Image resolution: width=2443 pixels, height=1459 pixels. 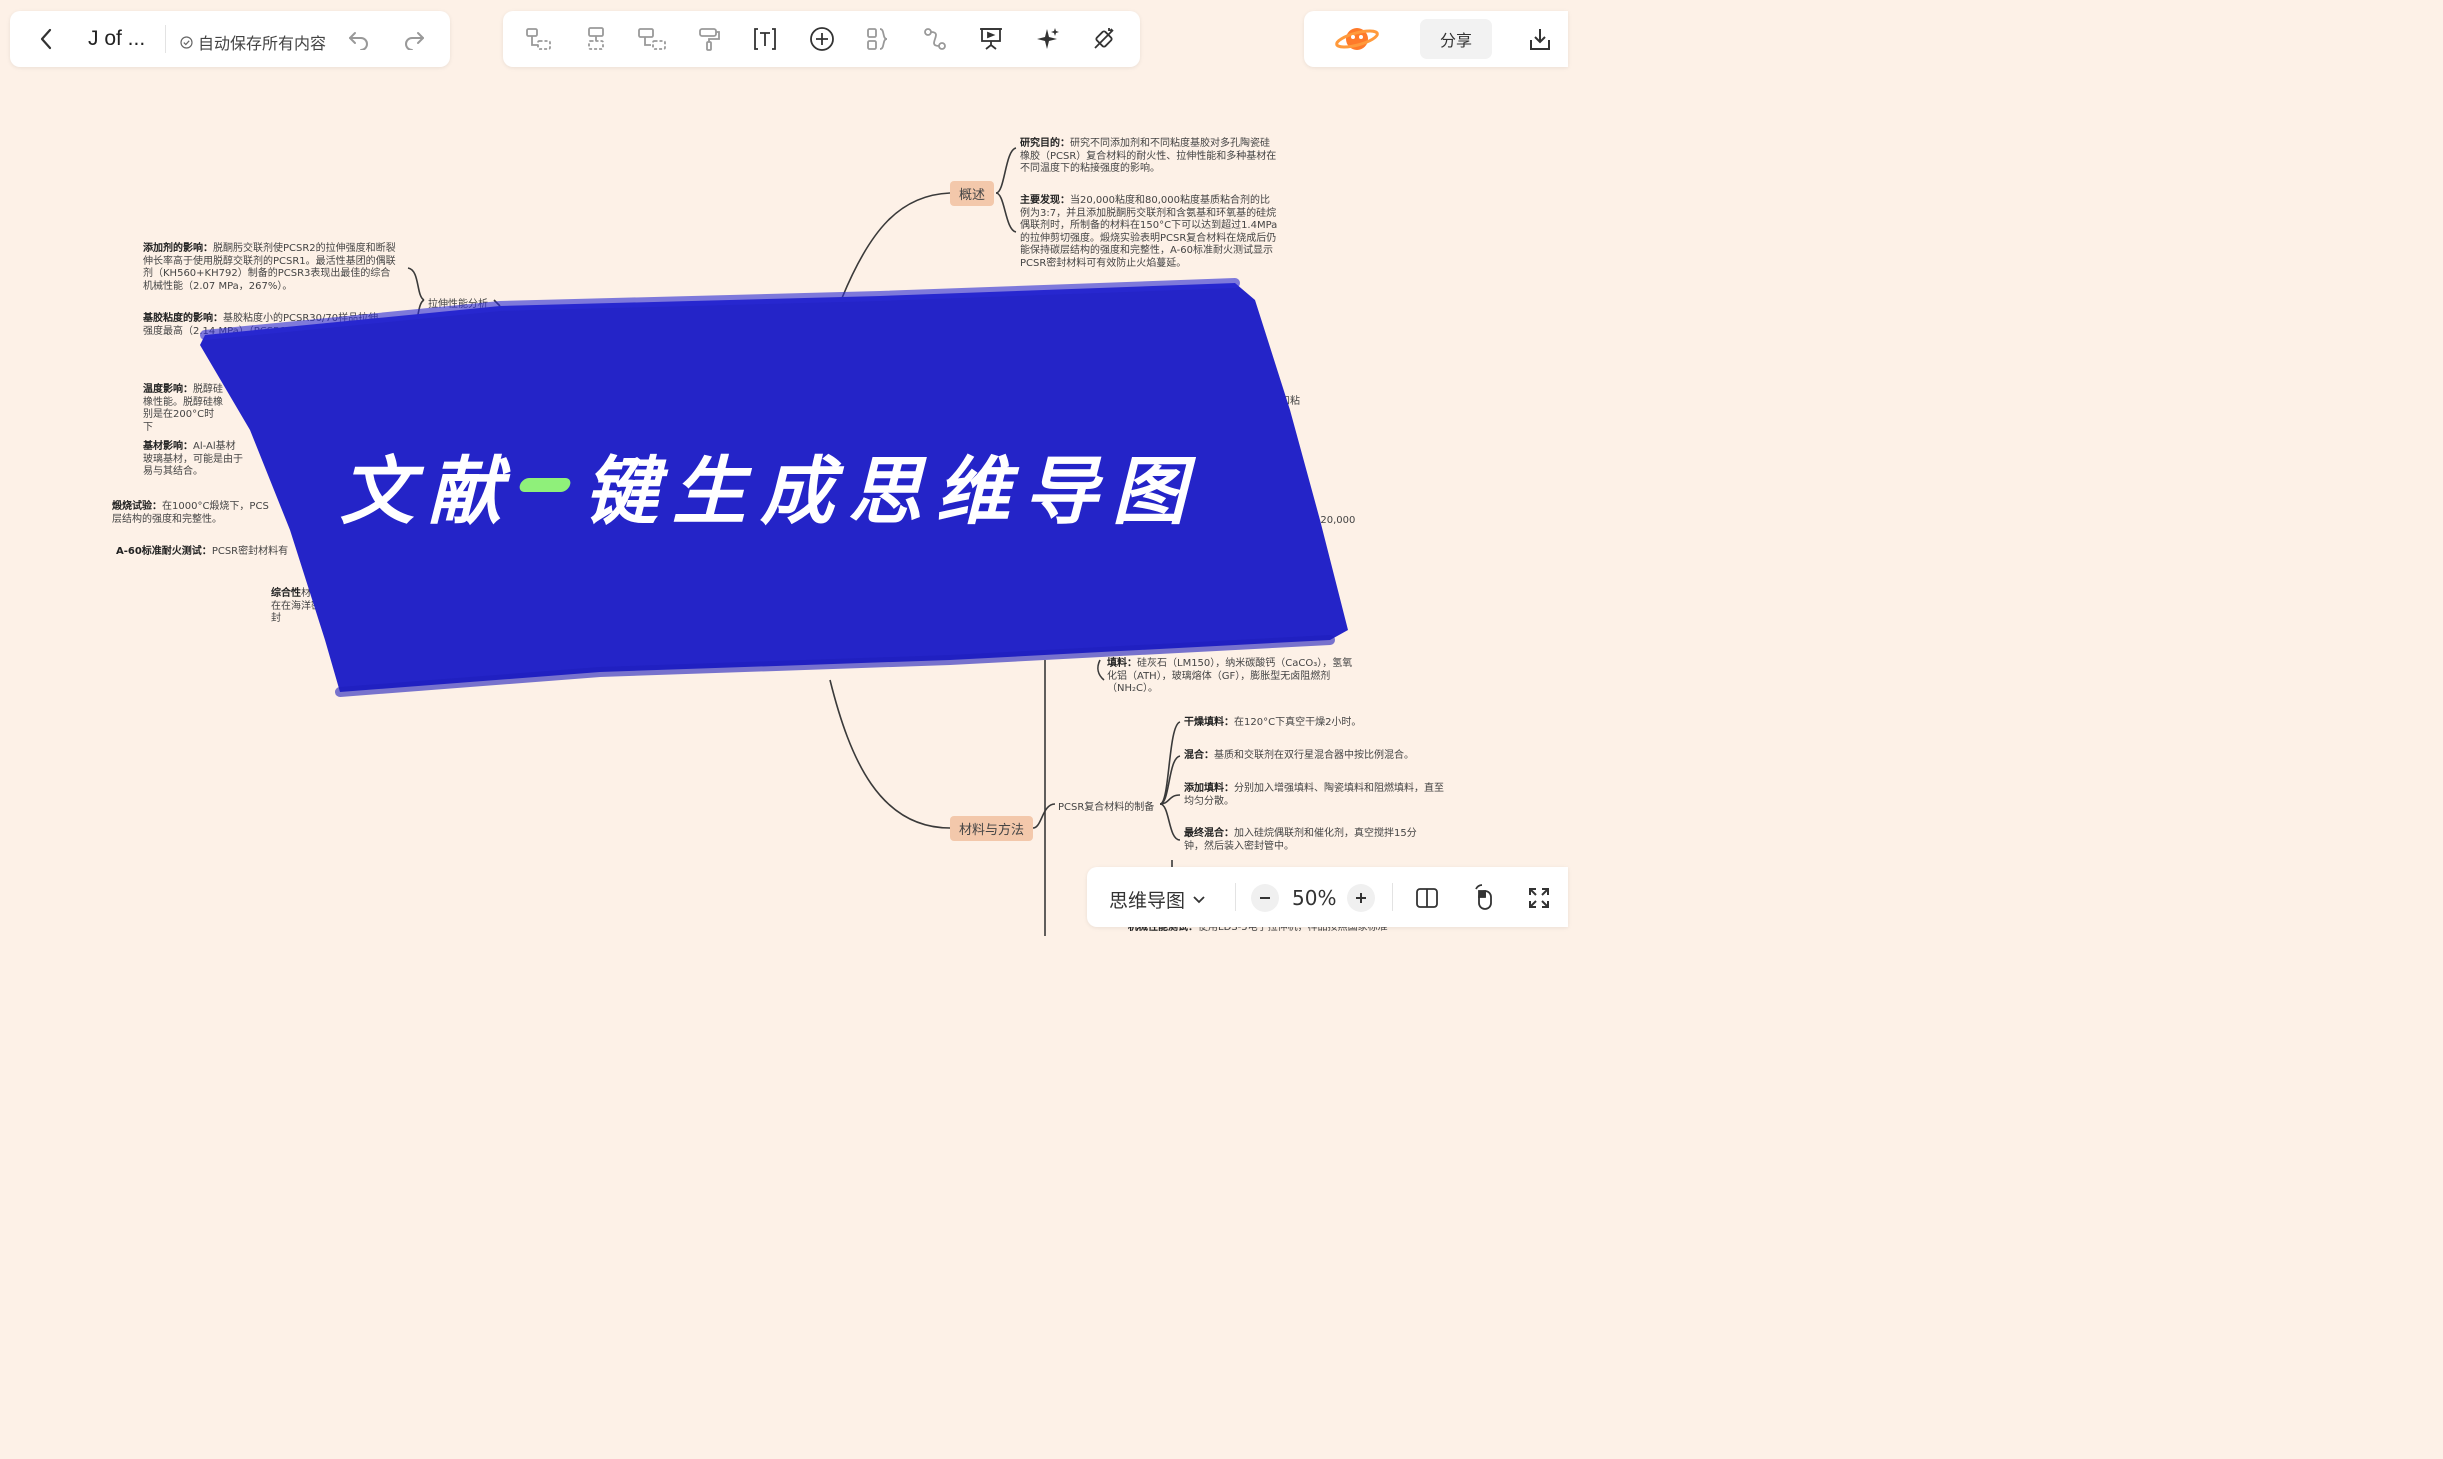 I want to click on toolbar, so click(x=821, y=39).